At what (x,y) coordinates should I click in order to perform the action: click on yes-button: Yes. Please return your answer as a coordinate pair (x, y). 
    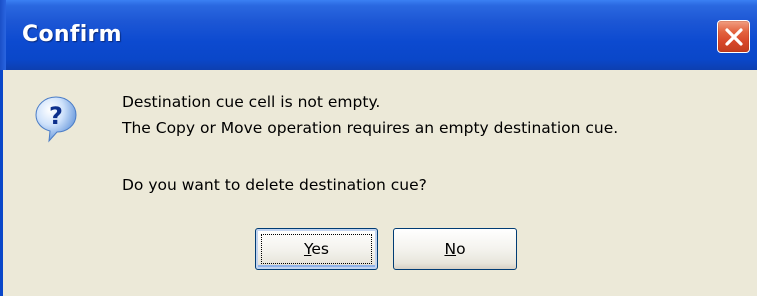
    Looking at the image, I should click on (316, 249).